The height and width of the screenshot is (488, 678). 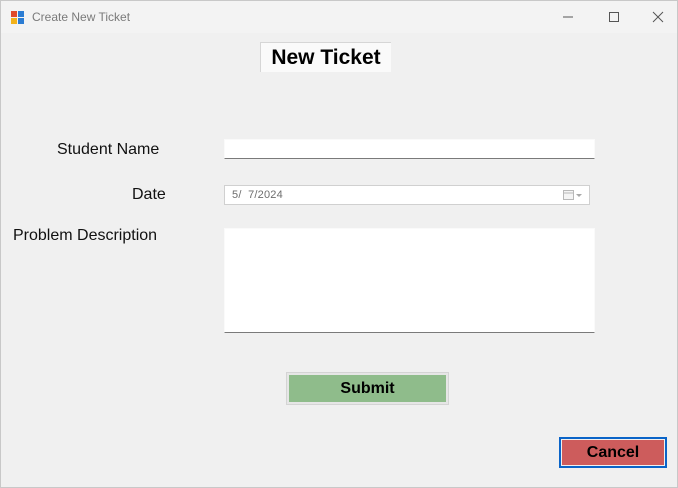 I want to click on problem-description-label: Problem Description, so click(x=85, y=235).